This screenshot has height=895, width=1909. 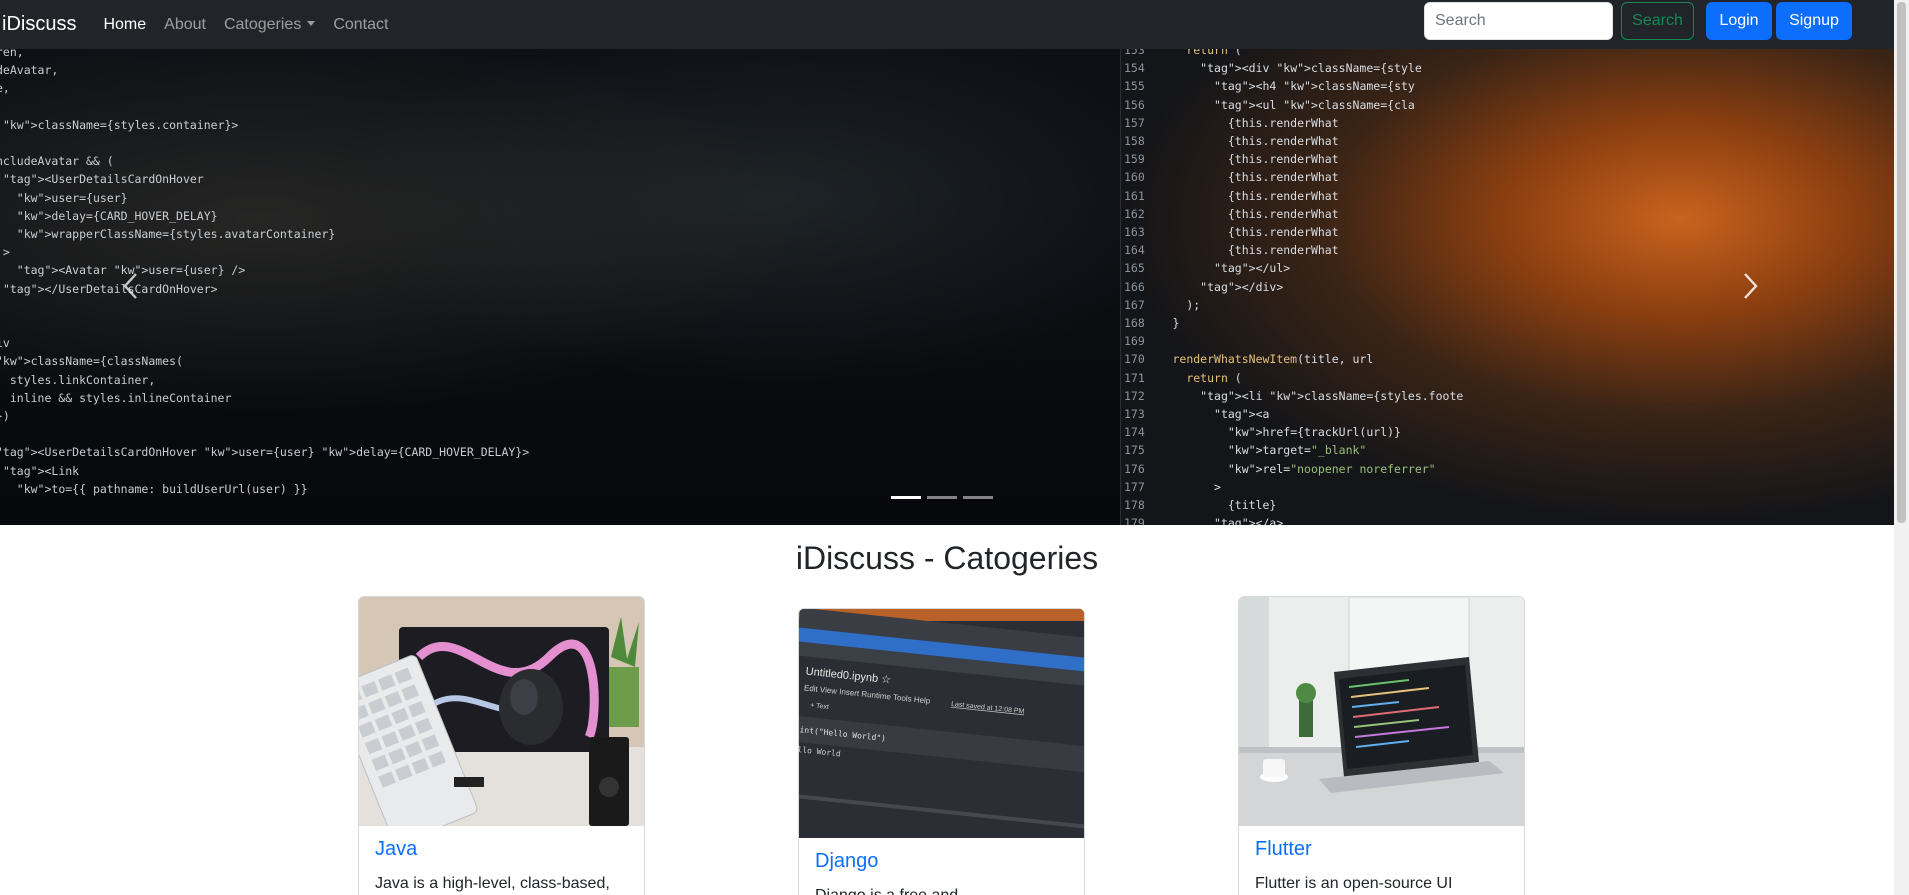 I want to click on card-title-java: Java, so click(x=501, y=849).